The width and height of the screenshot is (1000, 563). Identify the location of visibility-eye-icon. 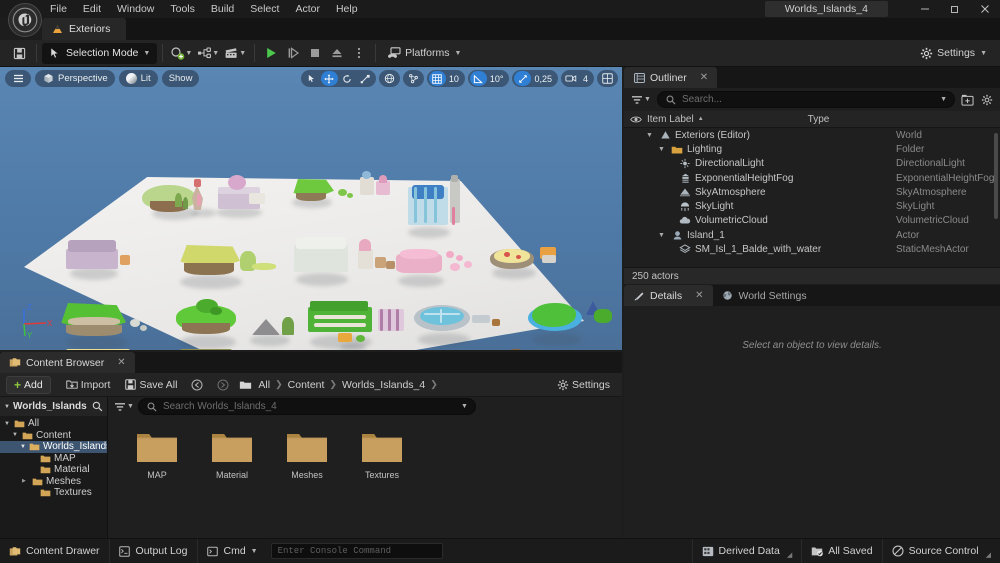
(636, 119).